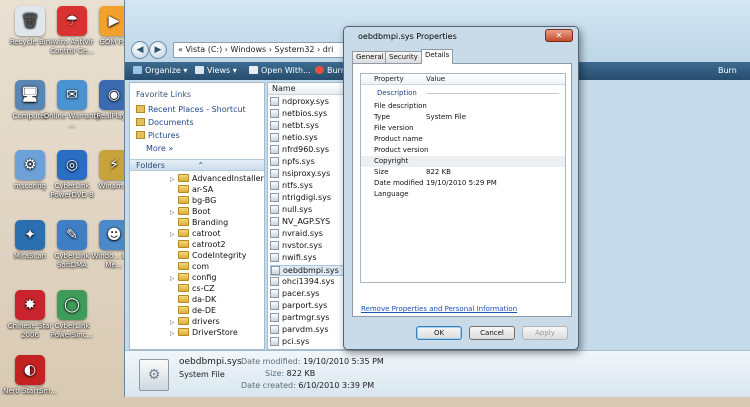 This screenshot has height=407, width=750. What do you see at coordinates (310, 162) in the screenshot?
I see `file-item: npfs.sys` at bounding box center [310, 162].